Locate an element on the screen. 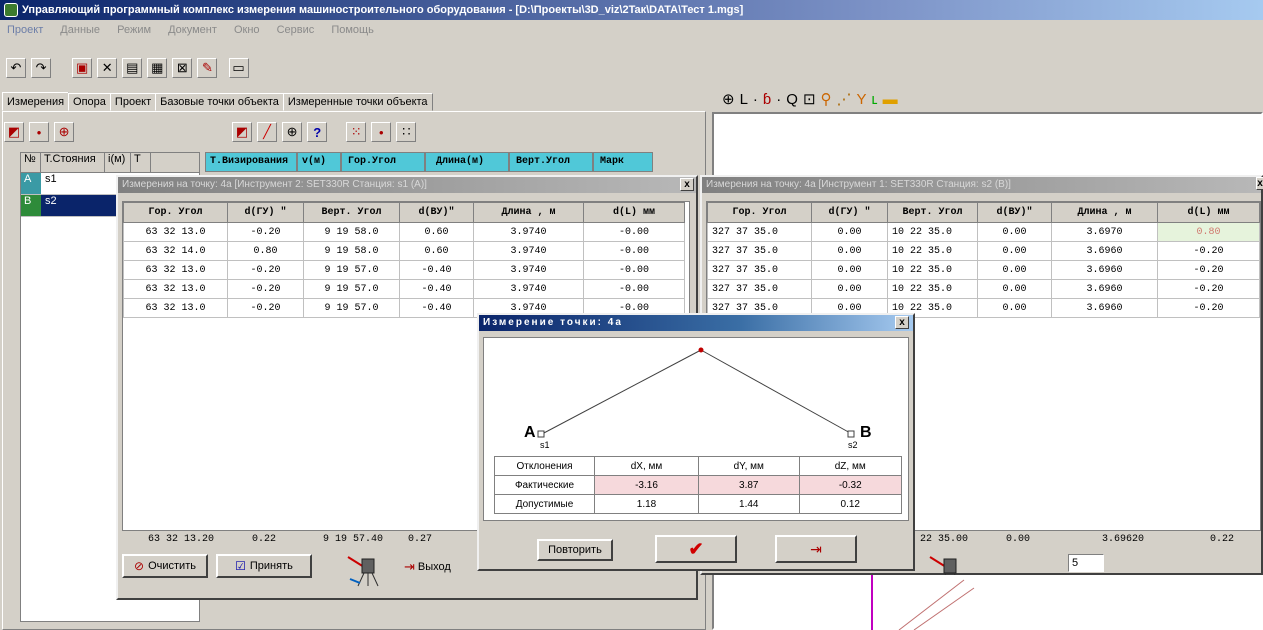 The image size is (1263, 630). menu-service: Сервис is located at coordinates (296, 30).